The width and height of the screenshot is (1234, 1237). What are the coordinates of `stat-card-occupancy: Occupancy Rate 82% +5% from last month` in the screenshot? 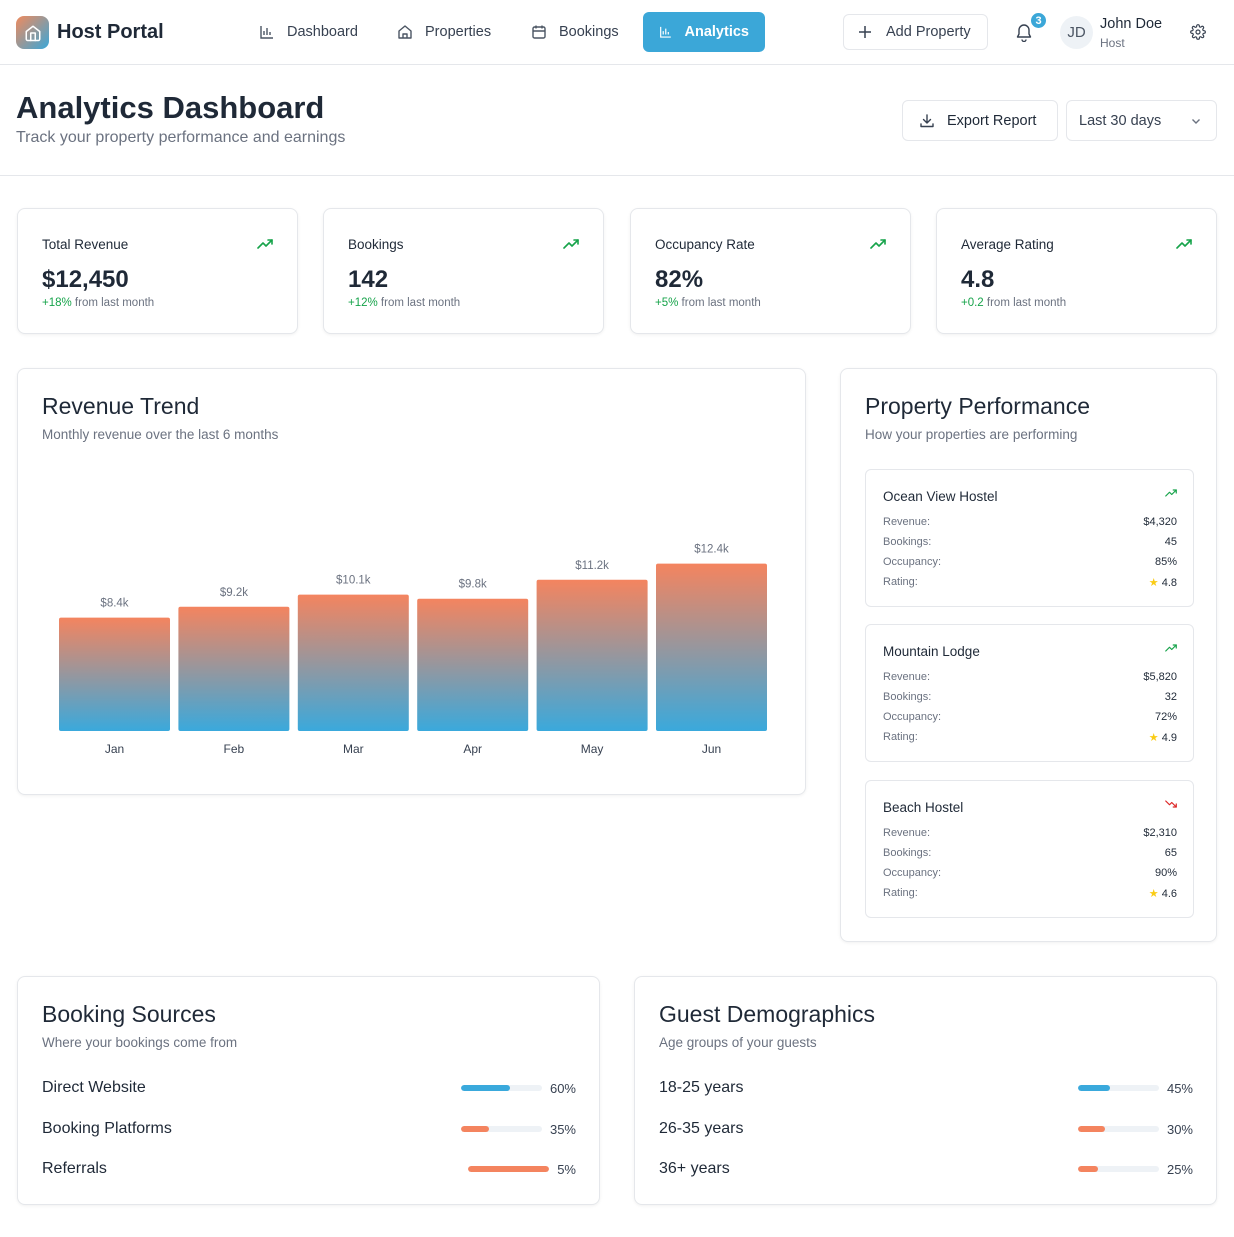 It's located at (770, 271).